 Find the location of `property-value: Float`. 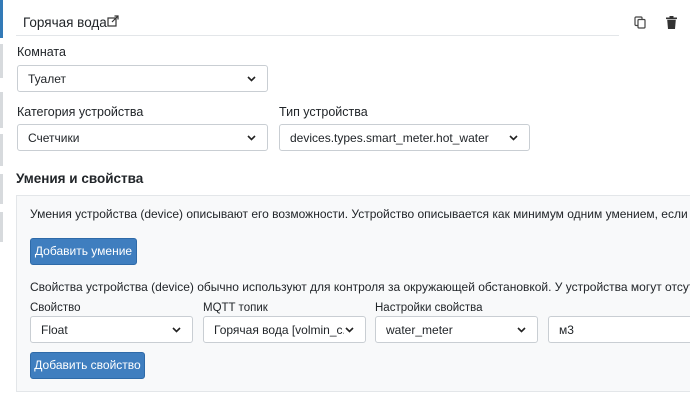

property-value: Float is located at coordinates (54, 330).